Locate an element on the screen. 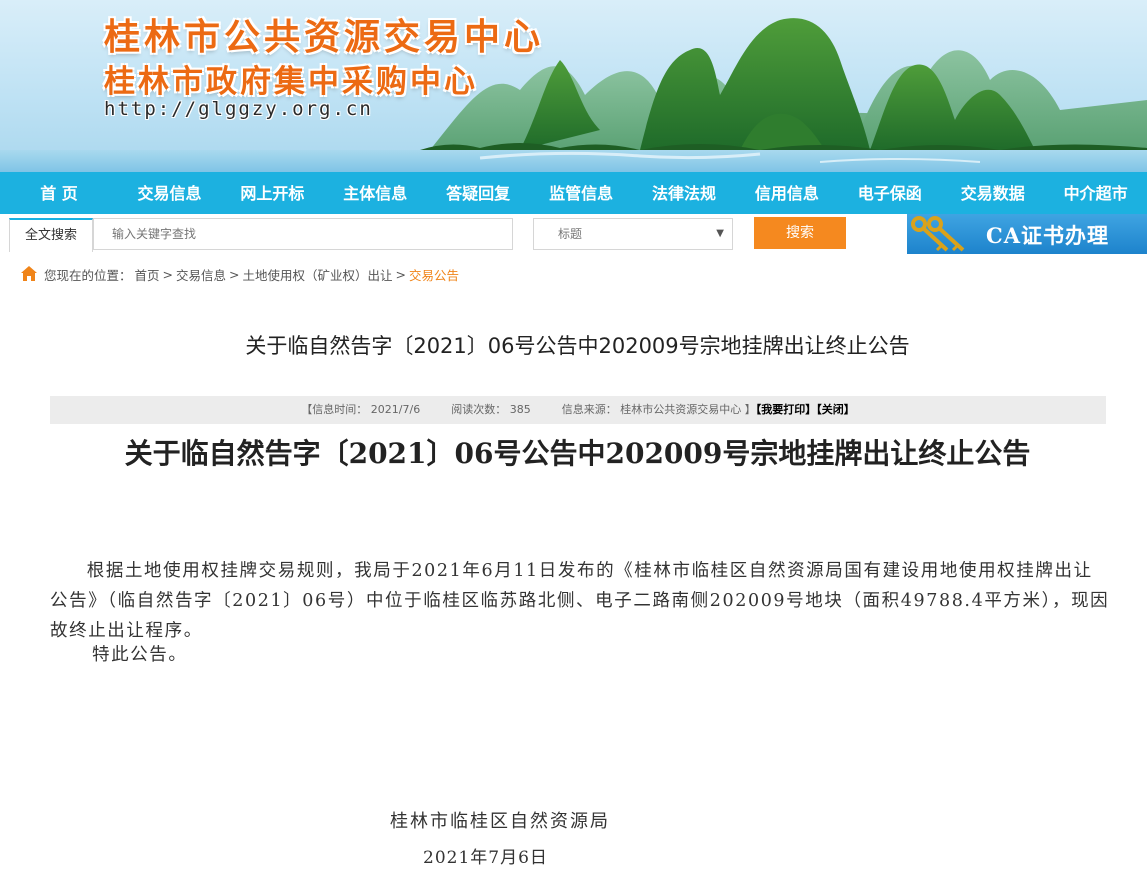 The width and height of the screenshot is (1147, 874). nav-item-e-guarantee: 电子保函 is located at coordinates (889, 193).